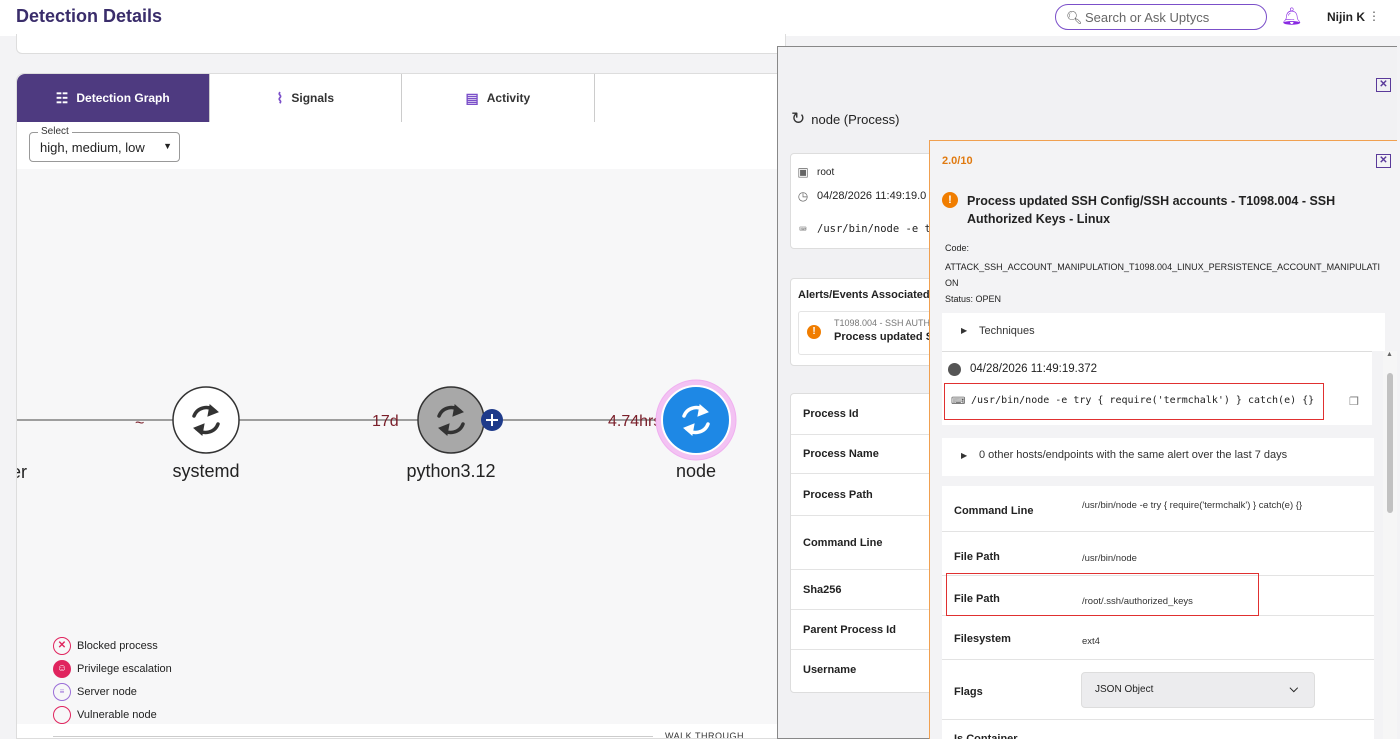  Describe the element at coordinates (1163, 332) in the screenshot. I see `techniques-expander: ▶ Techniques` at that location.